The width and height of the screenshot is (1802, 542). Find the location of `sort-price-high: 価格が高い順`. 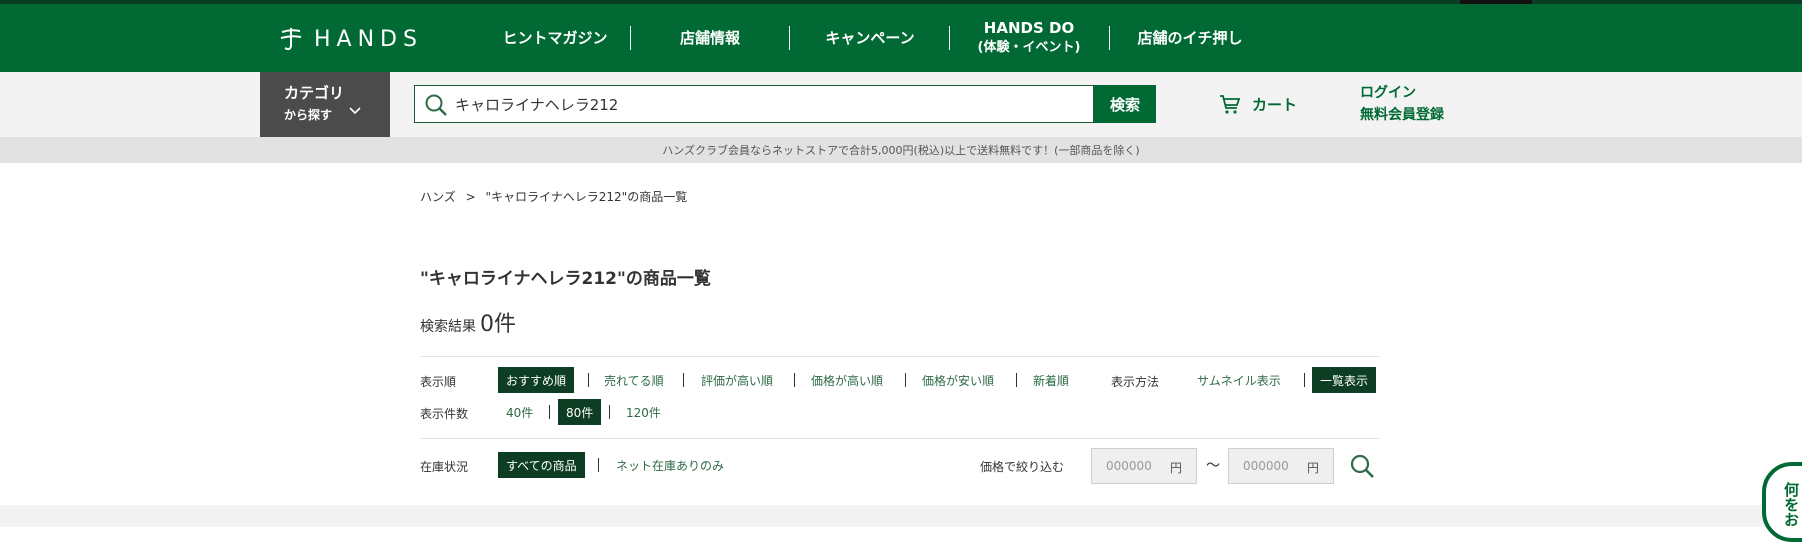

sort-price-high: 価格が高い順 is located at coordinates (847, 380).